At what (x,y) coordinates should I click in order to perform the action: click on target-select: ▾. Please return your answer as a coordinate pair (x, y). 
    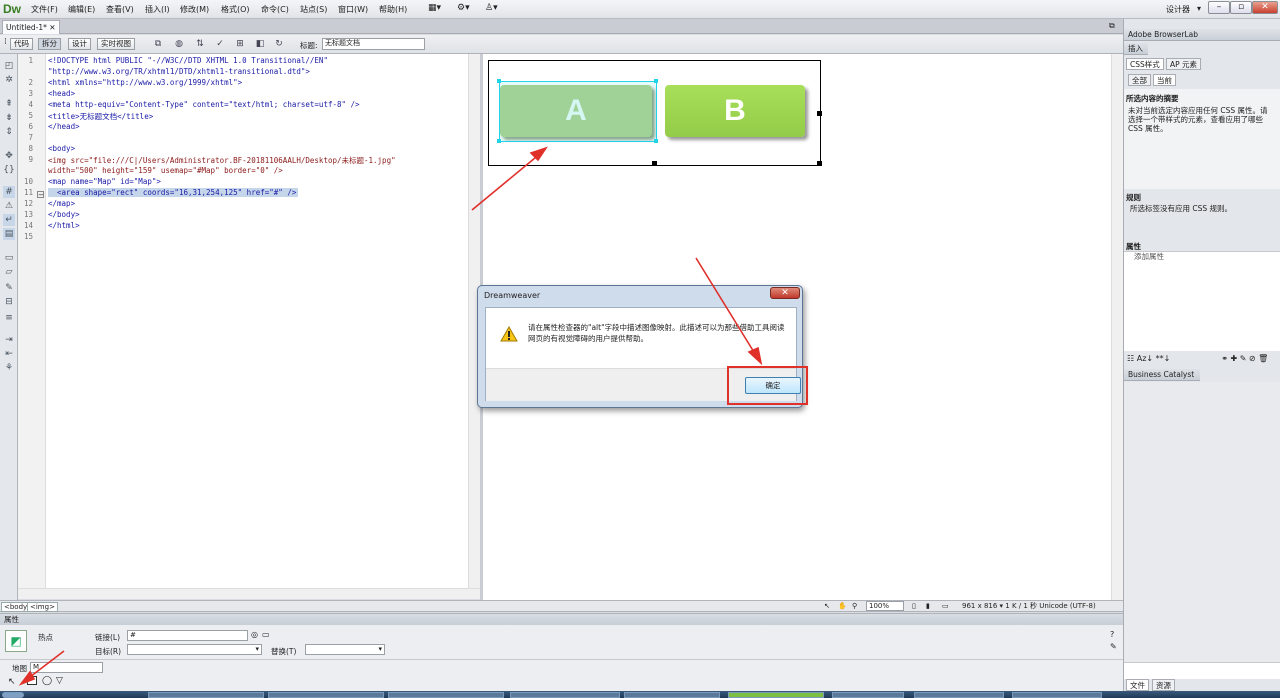
    Looking at the image, I should click on (194, 649).